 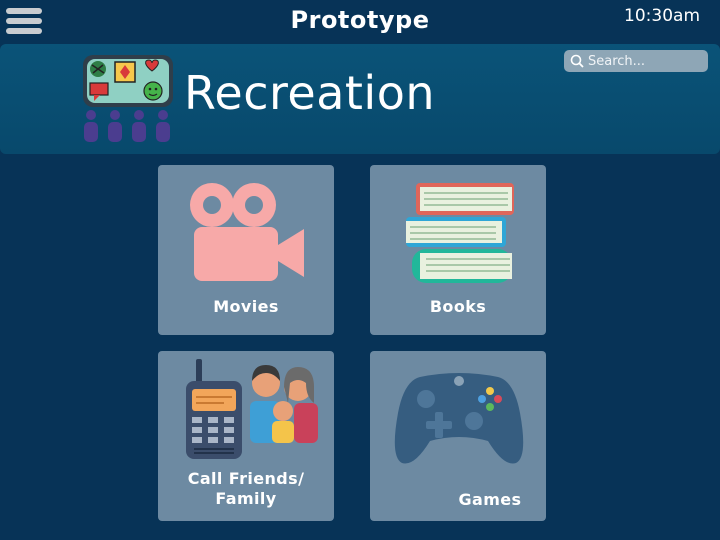 I want to click on tile-books: Books, so click(x=458, y=250).